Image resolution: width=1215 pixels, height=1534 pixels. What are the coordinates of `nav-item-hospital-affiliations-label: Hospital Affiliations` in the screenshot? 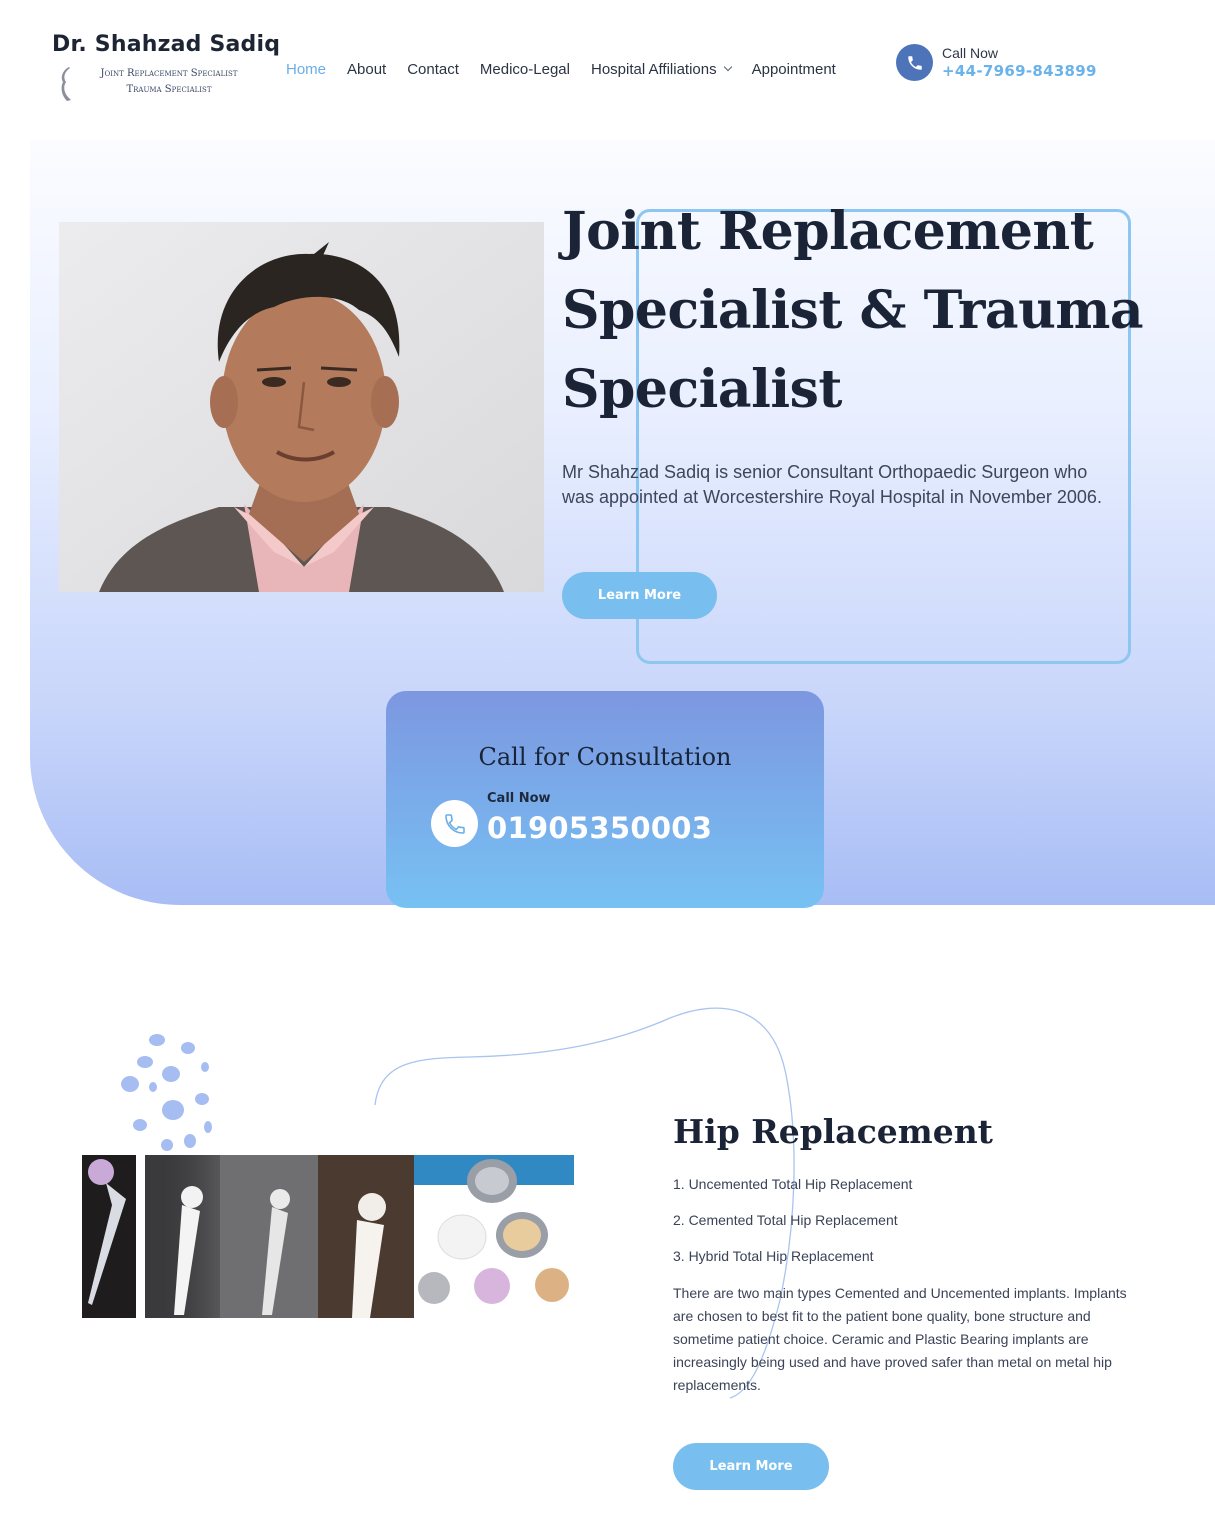 It's located at (653, 69).